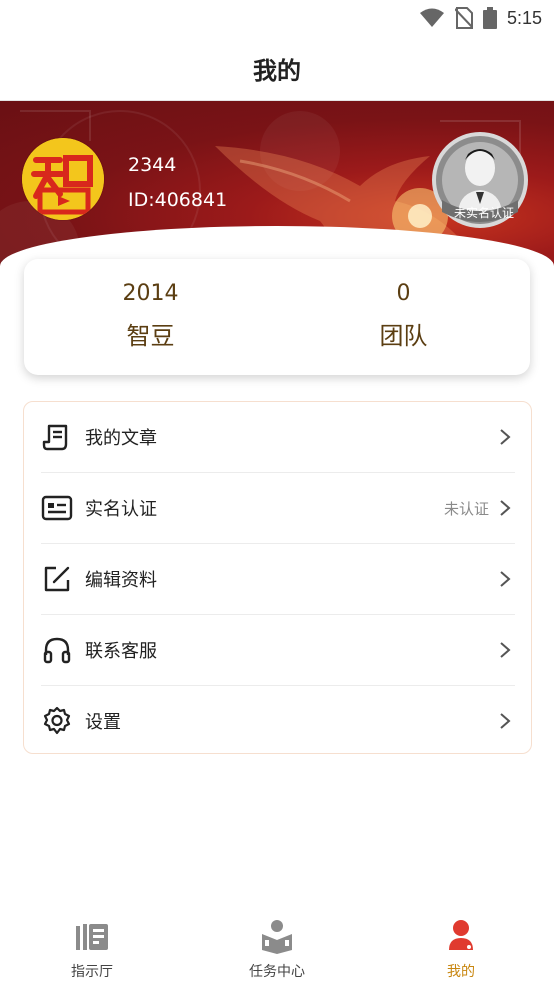 Image resolution: width=554 pixels, height=986 pixels. What do you see at coordinates (57, 508) in the screenshot?
I see `id-card-icon` at bounding box center [57, 508].